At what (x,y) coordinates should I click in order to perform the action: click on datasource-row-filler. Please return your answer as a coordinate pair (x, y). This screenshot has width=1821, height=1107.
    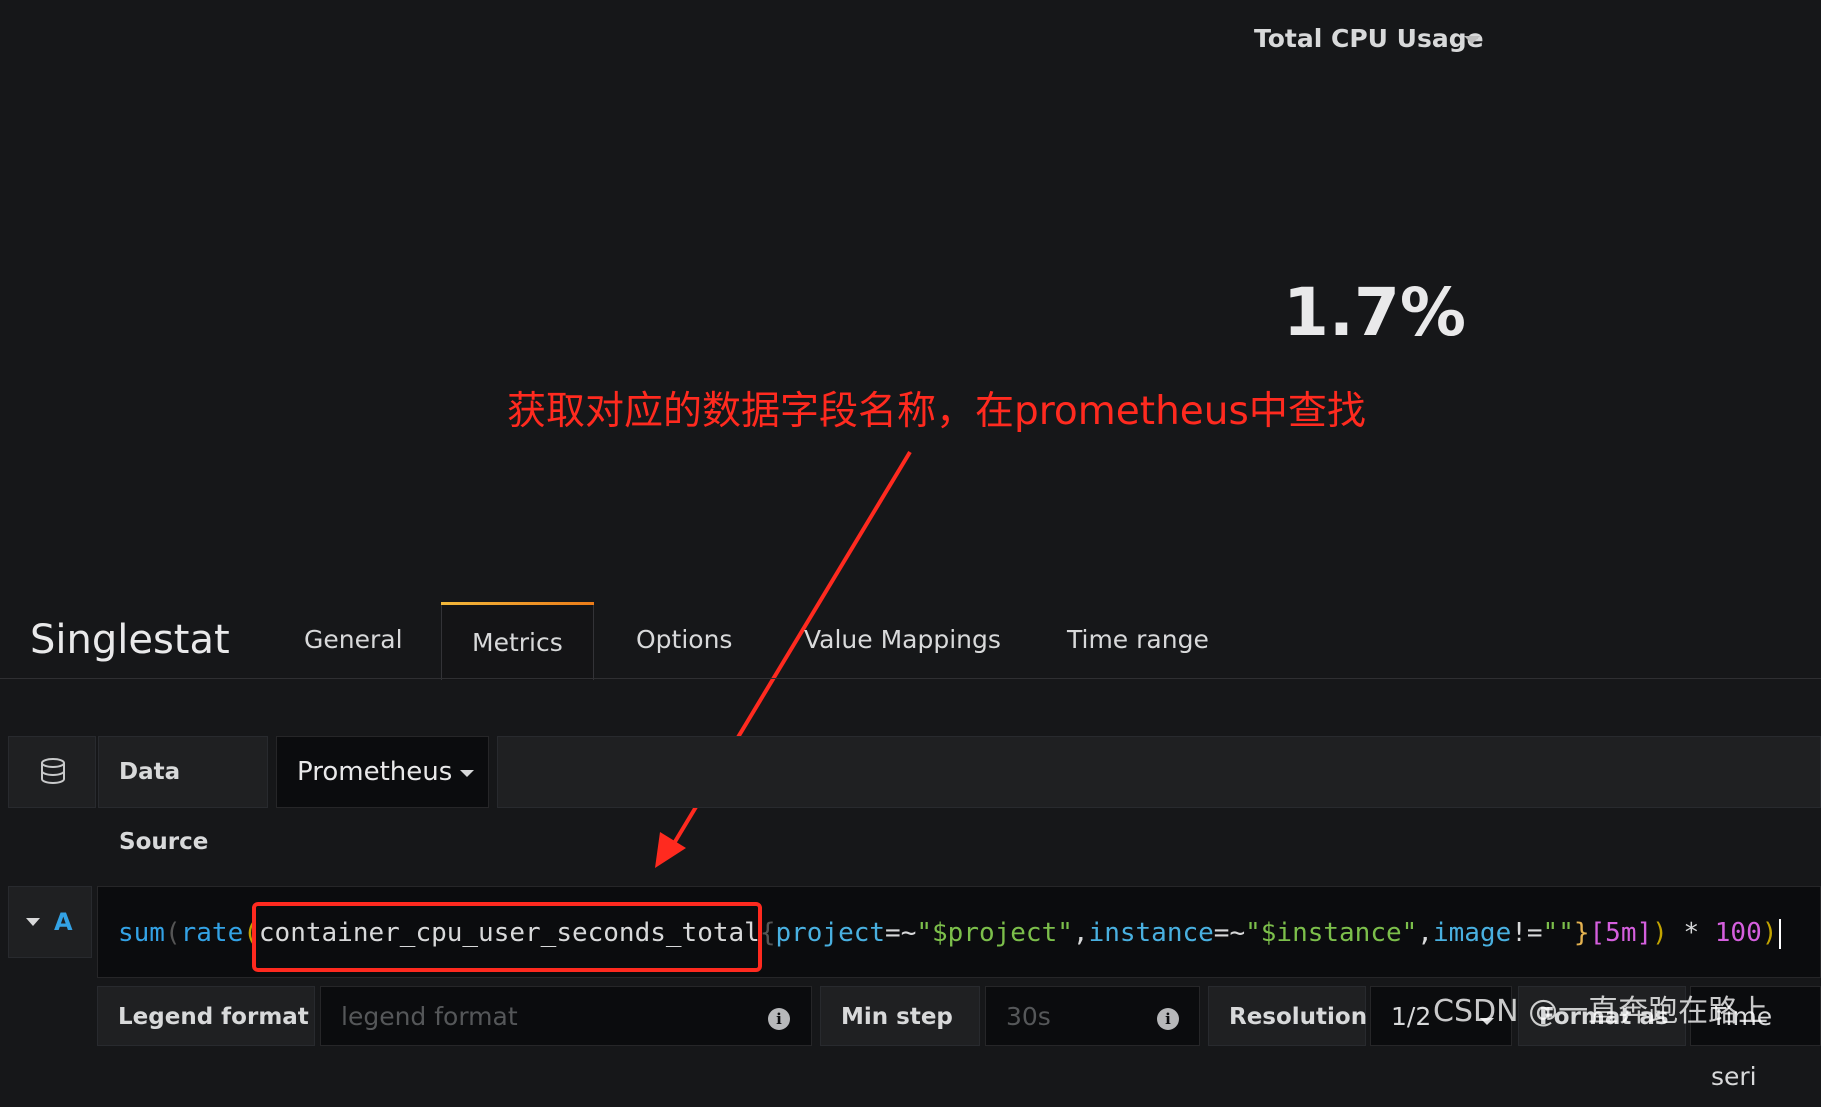
    Looking at the image, I should click on (1159, 772).